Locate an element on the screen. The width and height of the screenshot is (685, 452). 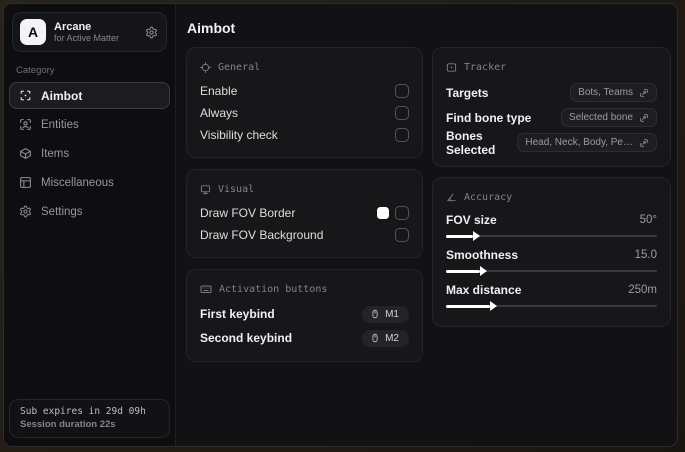
keybind-row: First keybind M1 is located at coordinates (304, 314).